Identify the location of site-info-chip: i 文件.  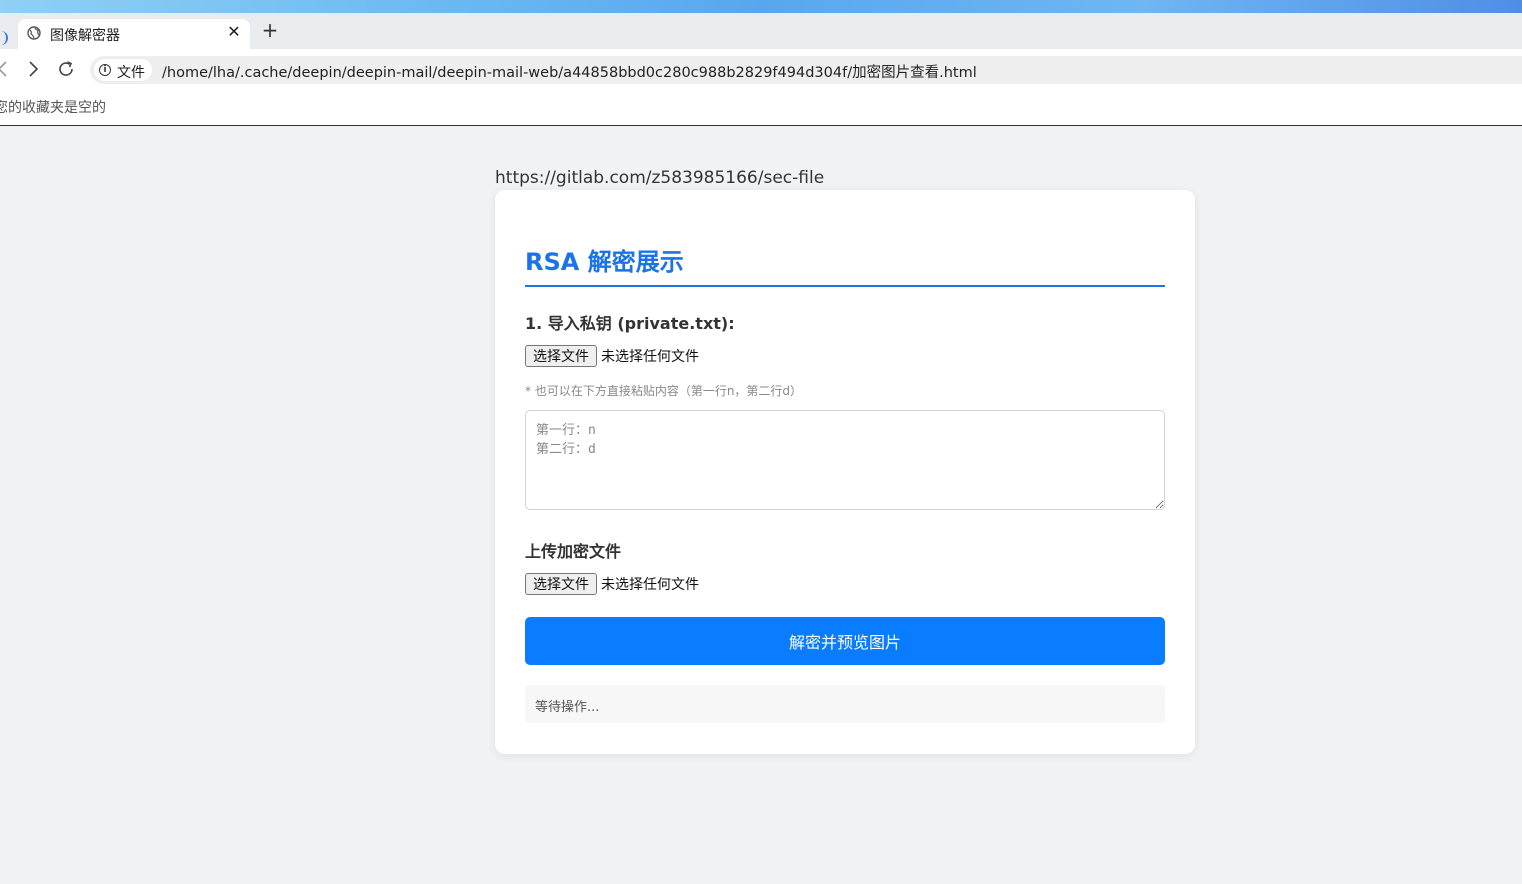
(123, 70).